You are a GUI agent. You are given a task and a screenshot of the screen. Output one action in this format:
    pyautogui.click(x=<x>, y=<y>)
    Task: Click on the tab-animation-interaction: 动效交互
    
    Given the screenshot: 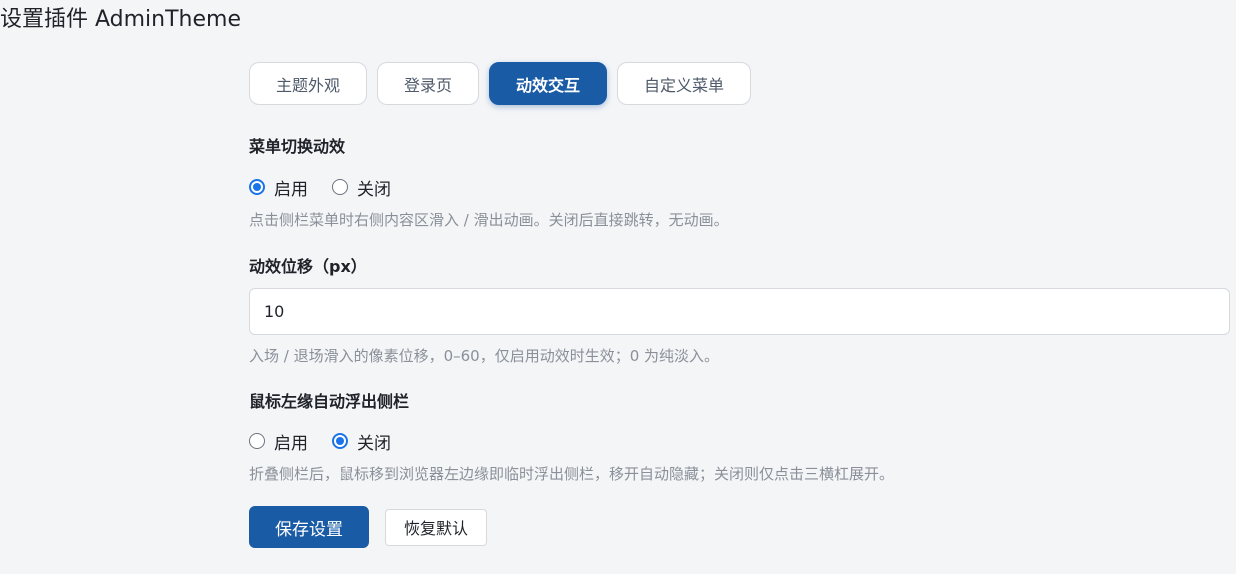 What is the action you would take?
    pyautogui.click(x=548, y=83)
    